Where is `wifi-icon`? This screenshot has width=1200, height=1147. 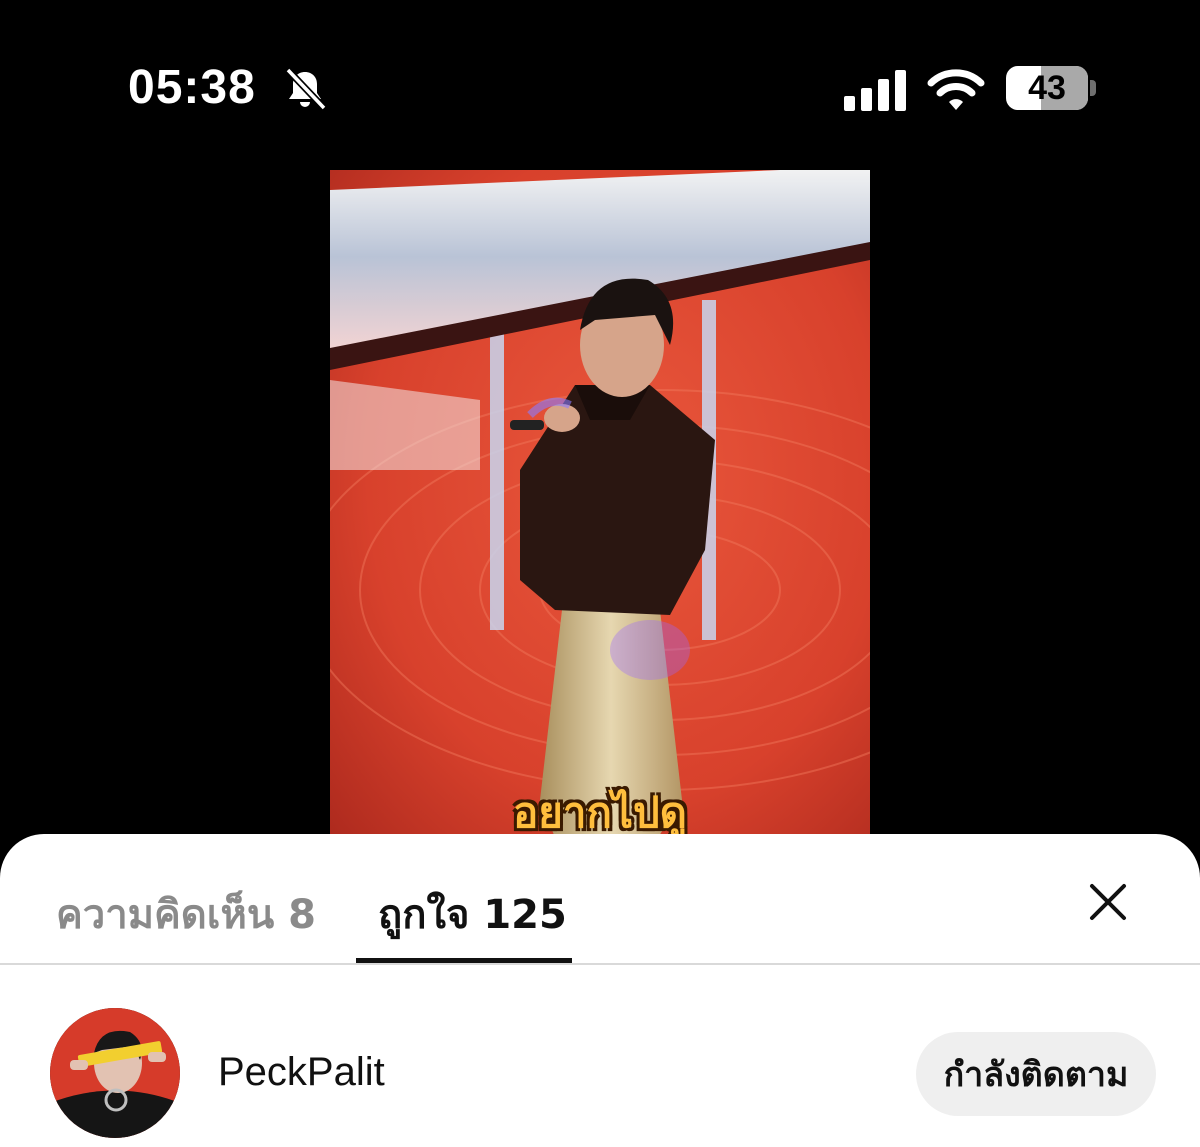 wifi-icon is located at coordinates (956, 89).